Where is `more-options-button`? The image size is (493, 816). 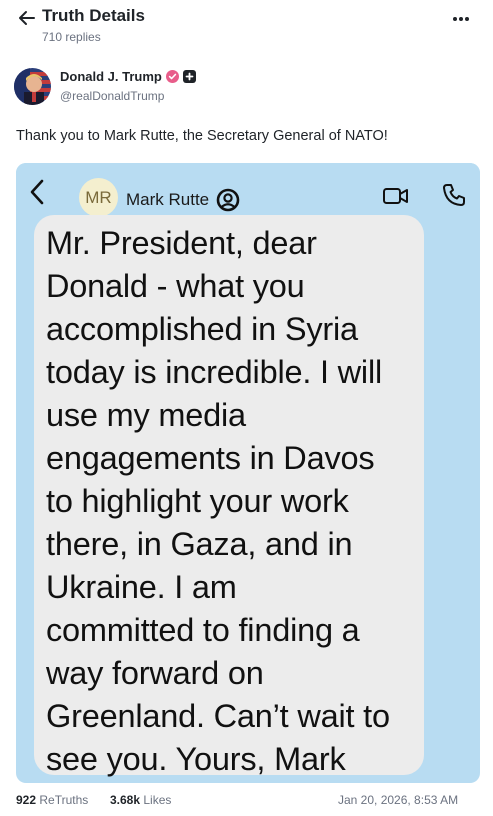 more-options-button is located at coordinates (461, 19).